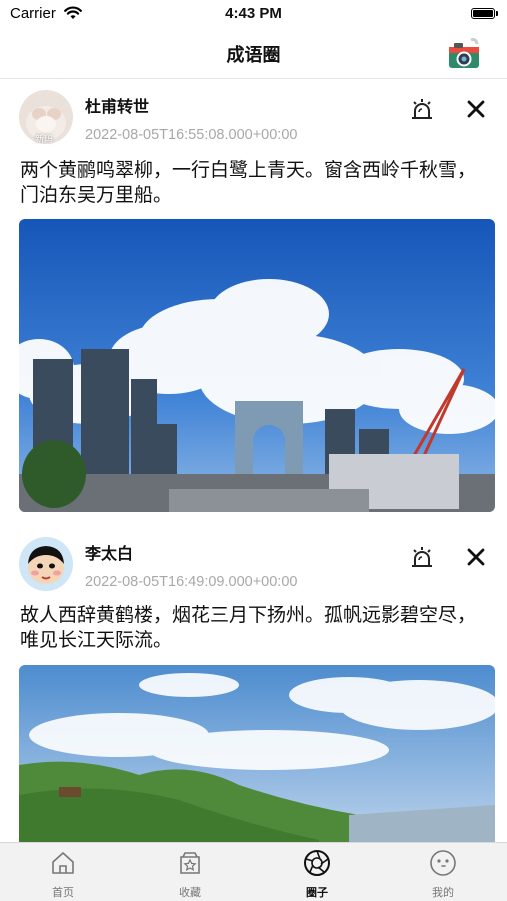  I want to click on page-title: 成语圈, so click(253, 55).